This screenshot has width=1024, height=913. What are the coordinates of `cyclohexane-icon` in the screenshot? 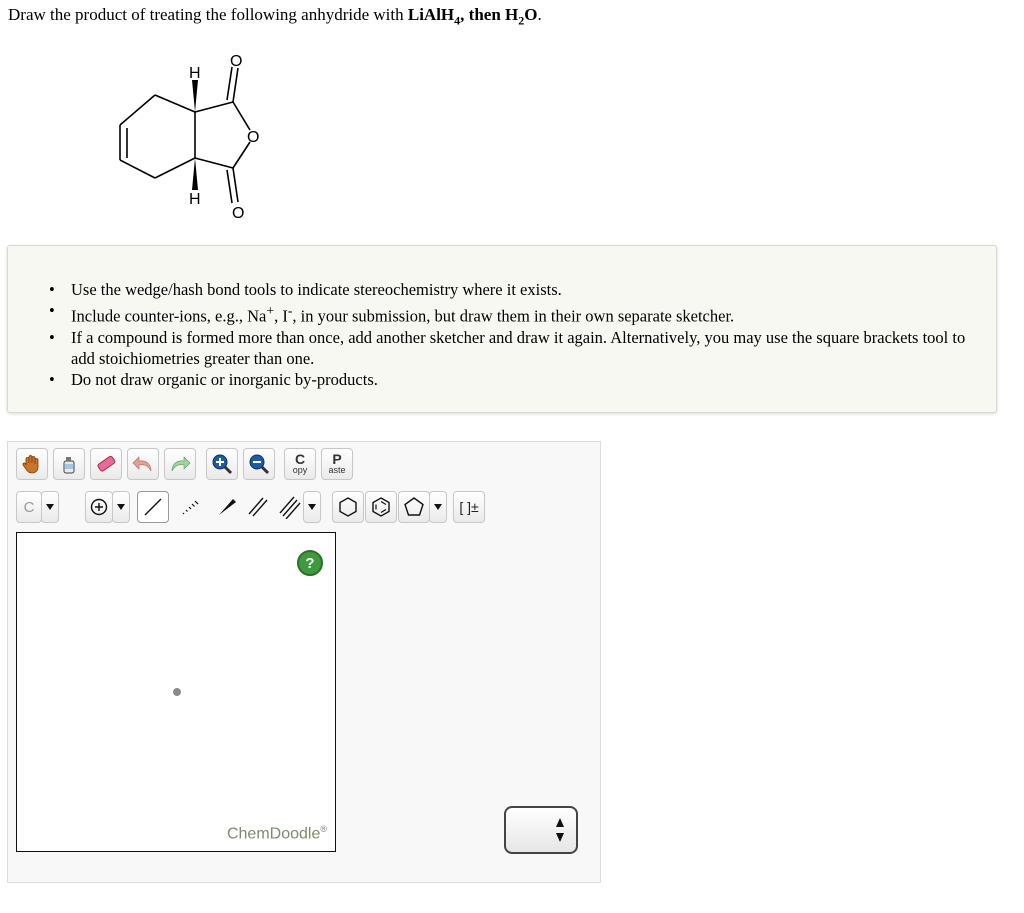 It's located at (348, 507).